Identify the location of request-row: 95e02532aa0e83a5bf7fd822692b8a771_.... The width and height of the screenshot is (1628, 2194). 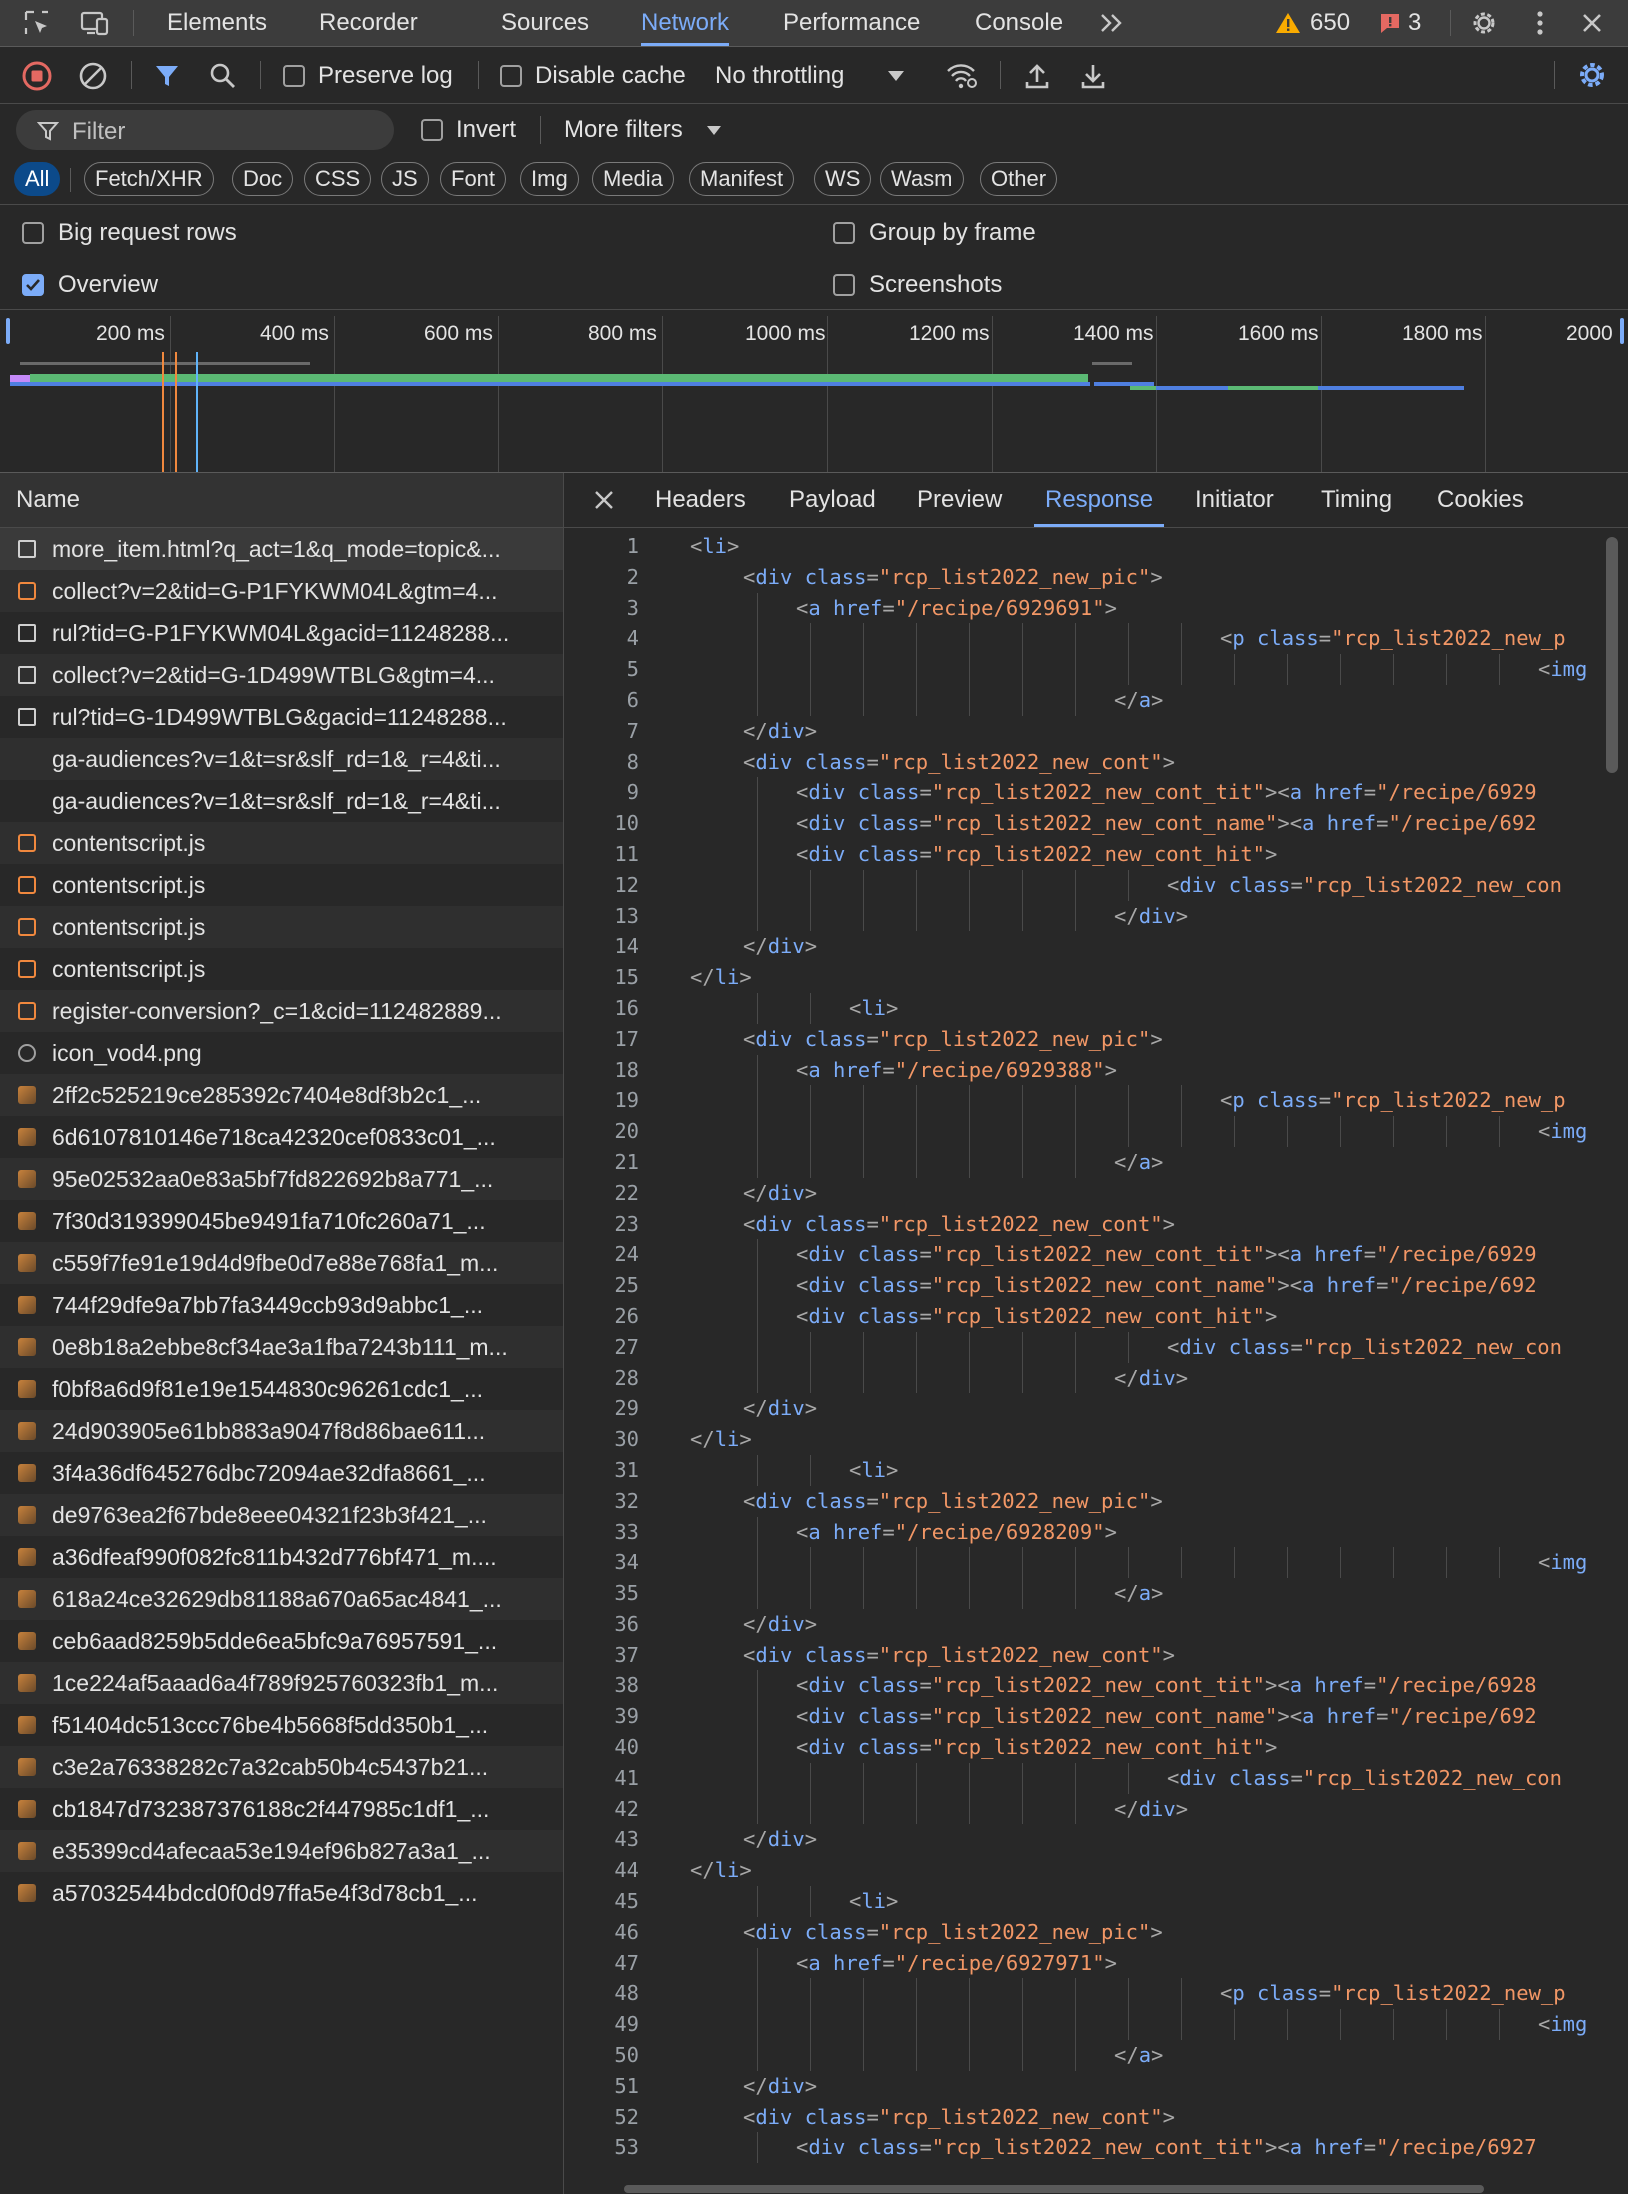
(281, 1179).